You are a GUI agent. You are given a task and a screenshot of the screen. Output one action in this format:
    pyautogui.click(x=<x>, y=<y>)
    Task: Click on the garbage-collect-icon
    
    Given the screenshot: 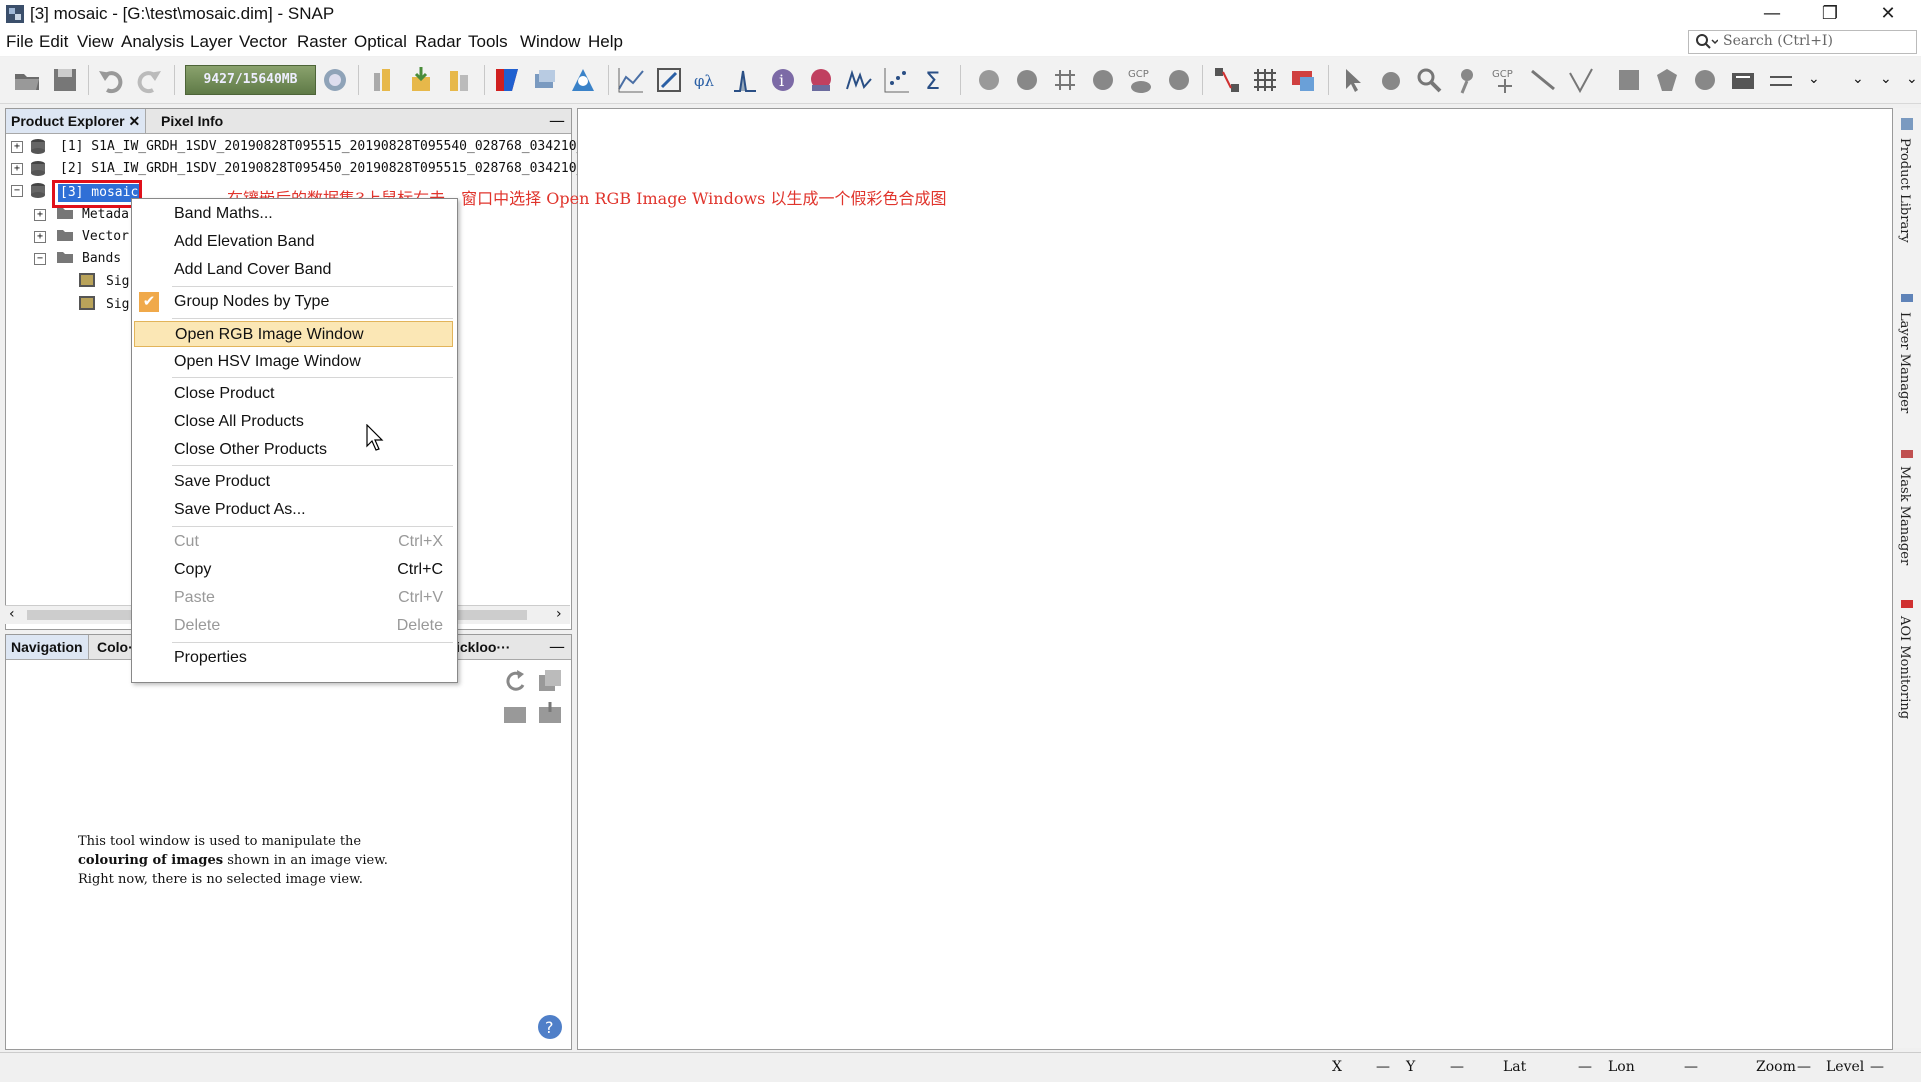 What is the action you would take?
    pyautogui.click(x=335, y=80)
    